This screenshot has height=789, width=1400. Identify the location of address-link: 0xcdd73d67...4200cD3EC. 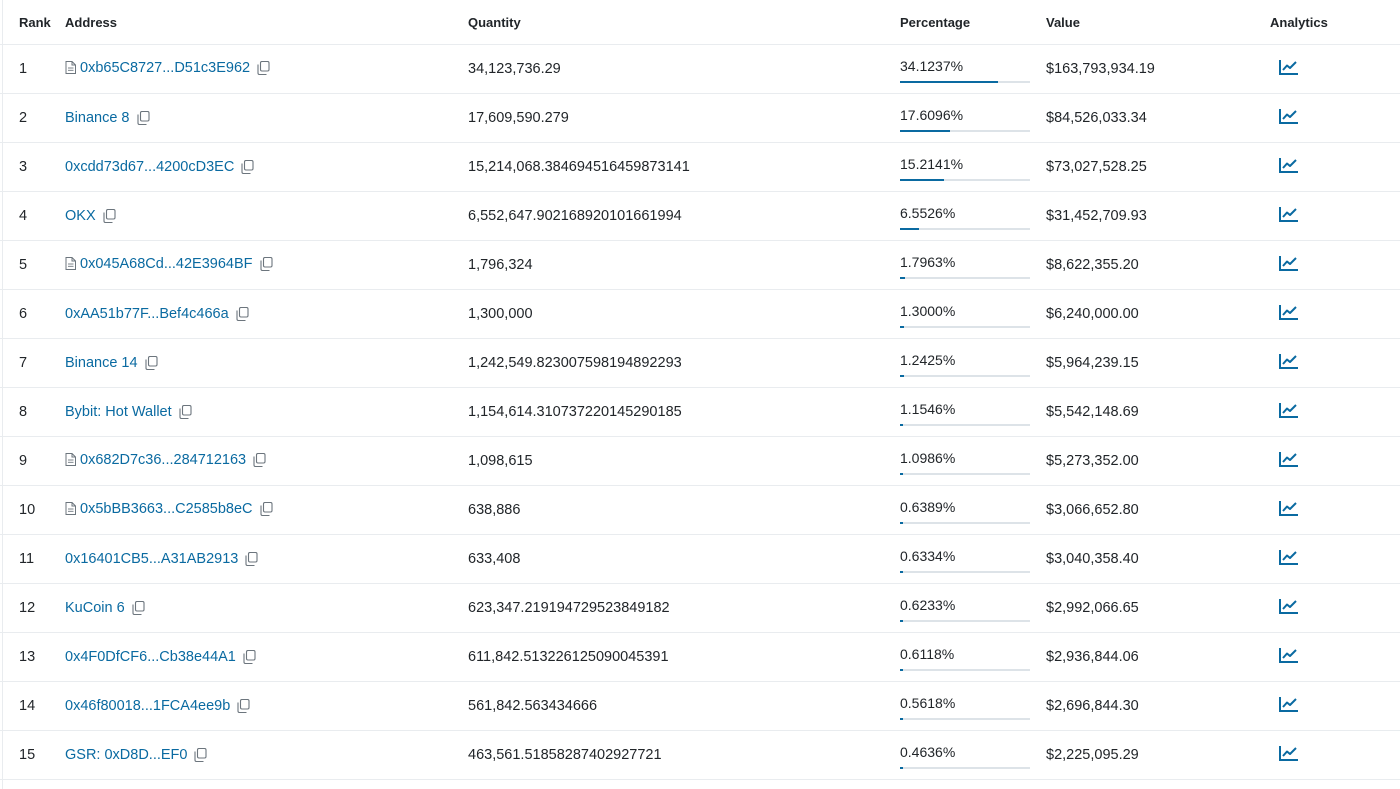
(149, 167).